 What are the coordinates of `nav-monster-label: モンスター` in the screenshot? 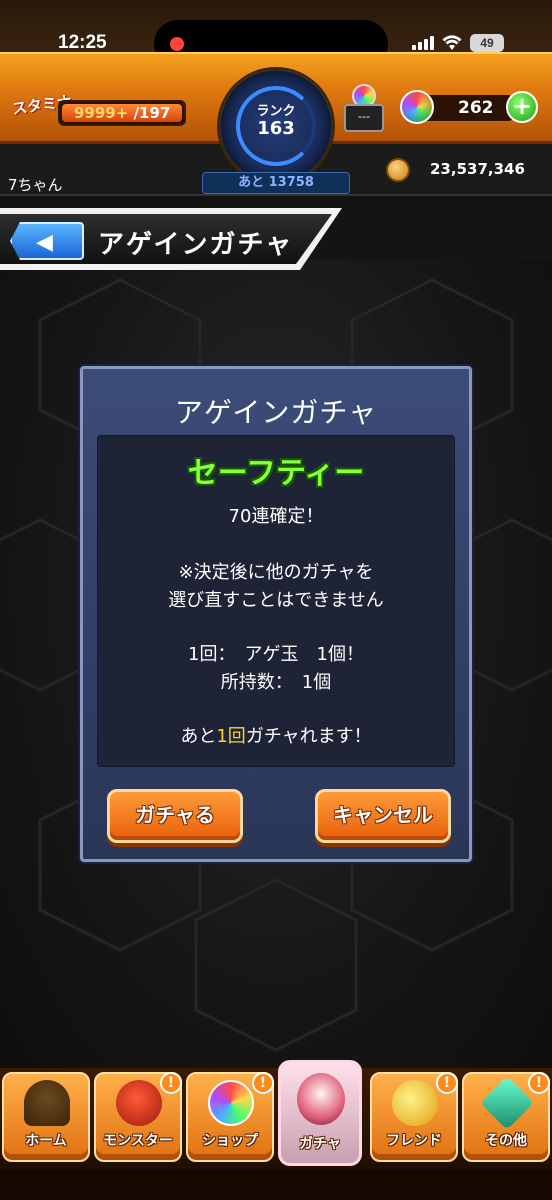 It's located at (138, 1141).